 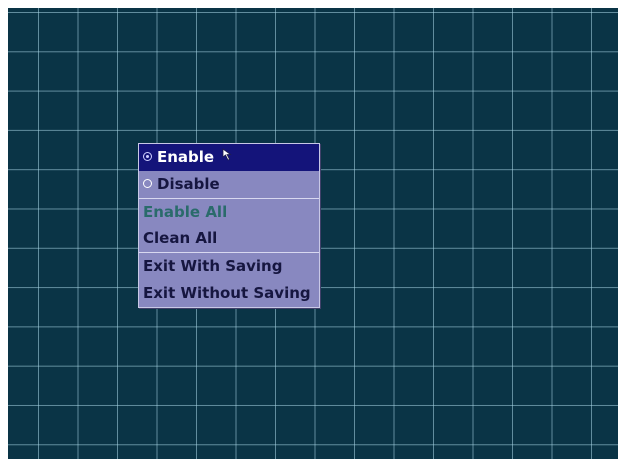 What do you see at coordinates (229, 184) in the screenshot?
I see `menu-item-disable: Disable` at bounding box center [229, 184].